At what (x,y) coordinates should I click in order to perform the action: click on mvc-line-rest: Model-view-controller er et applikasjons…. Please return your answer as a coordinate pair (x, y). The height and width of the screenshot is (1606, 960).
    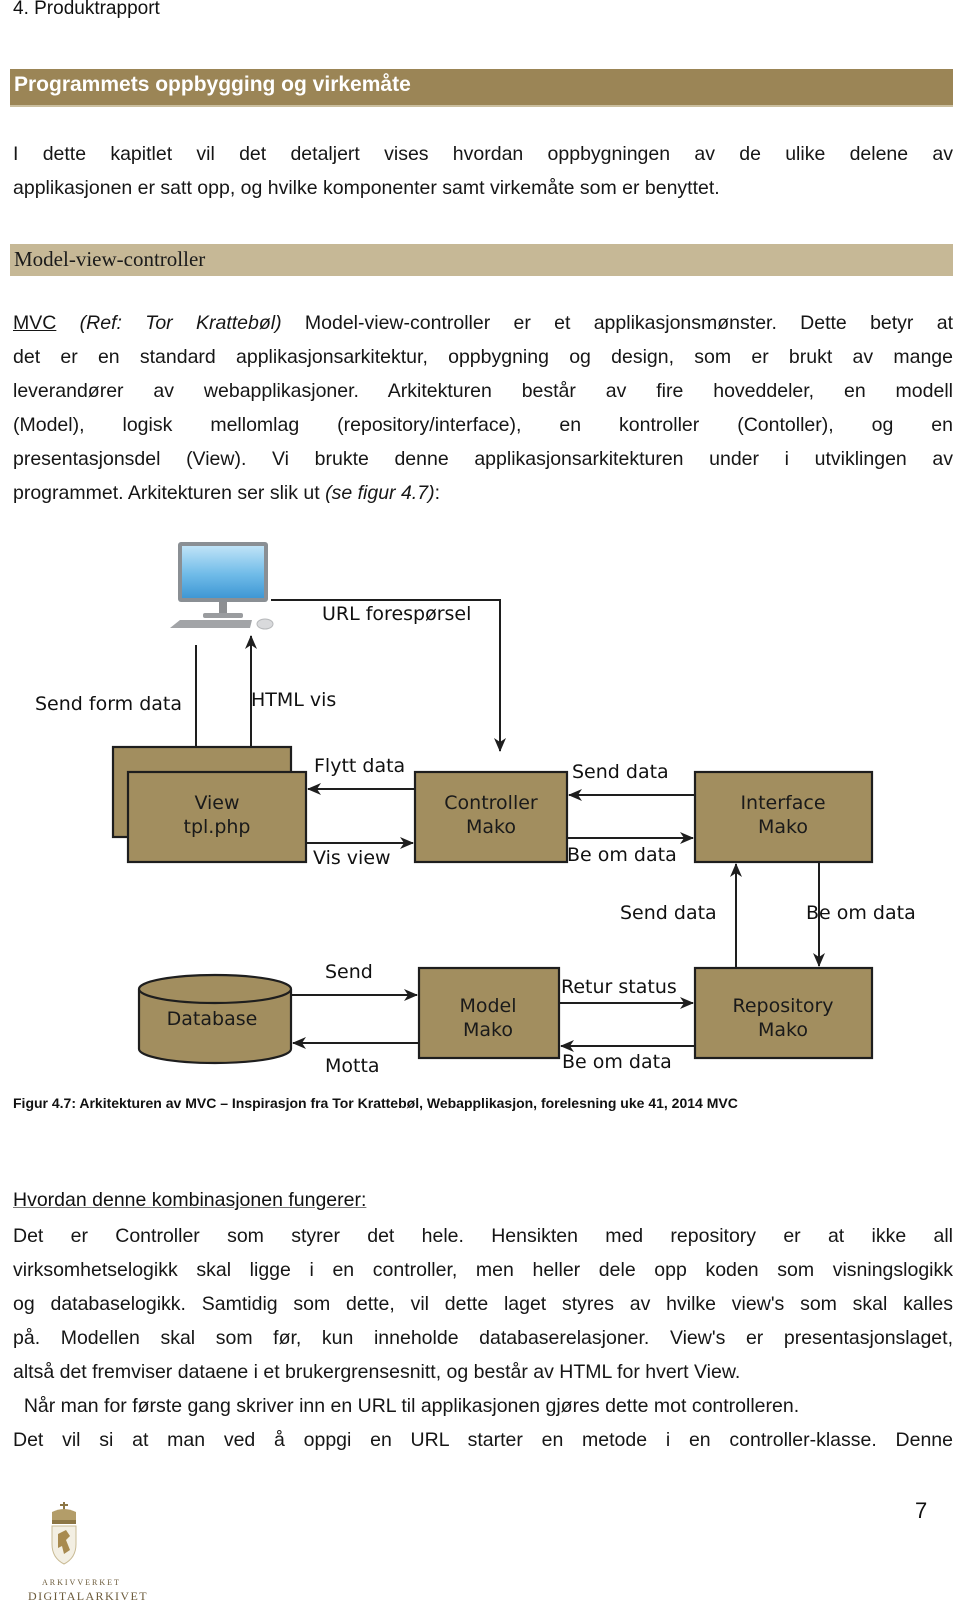
    Looking at the image, I should click on (617, 323).